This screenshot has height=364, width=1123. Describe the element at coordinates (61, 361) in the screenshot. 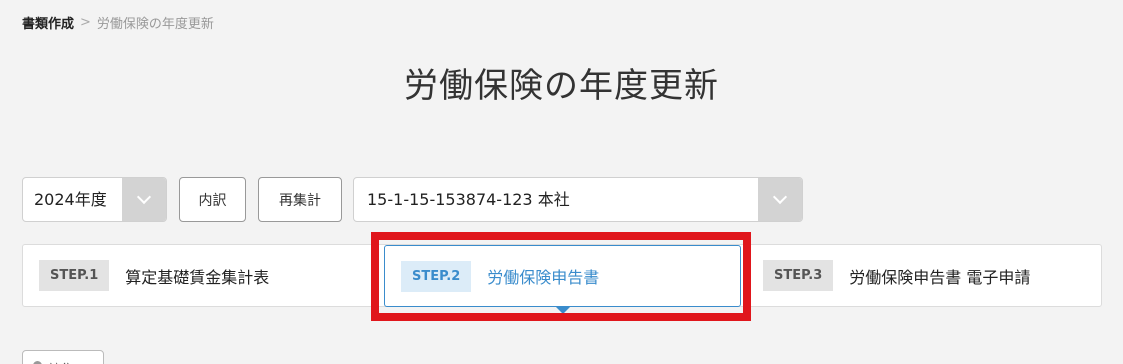

I see `edit-button-label: 編集` at that location.